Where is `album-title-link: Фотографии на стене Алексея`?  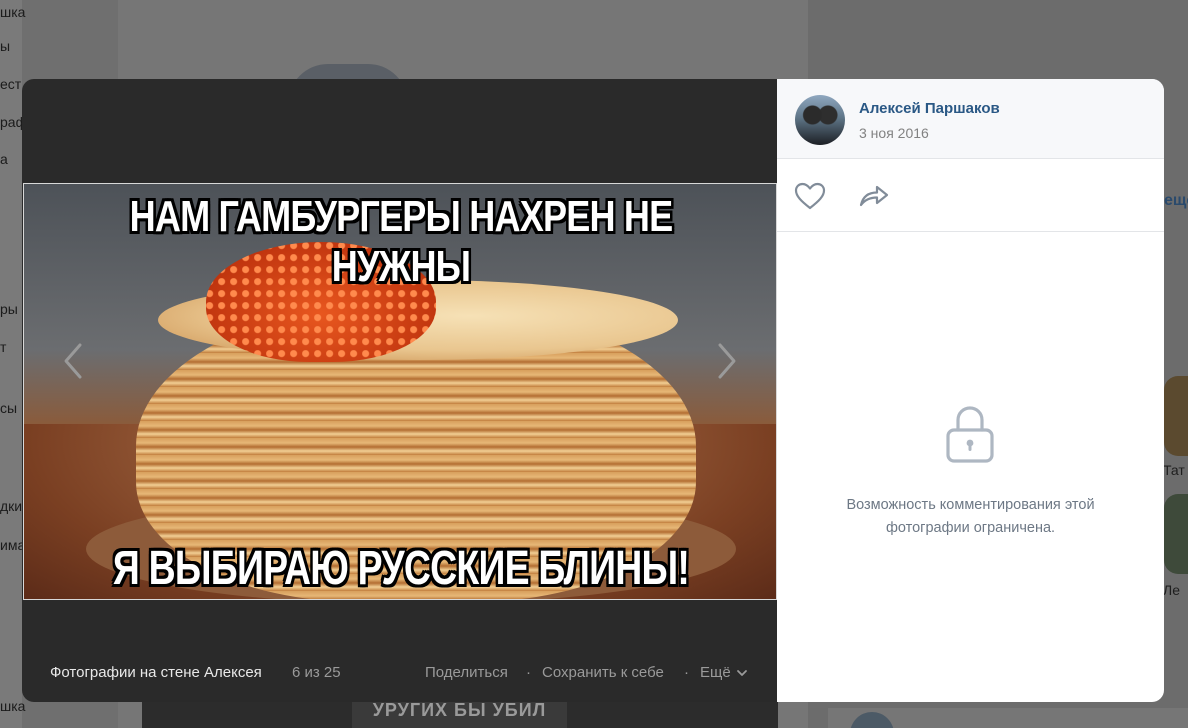 album-title-link: Фотографии на стене Алексея is located at coordinates (156, 672).